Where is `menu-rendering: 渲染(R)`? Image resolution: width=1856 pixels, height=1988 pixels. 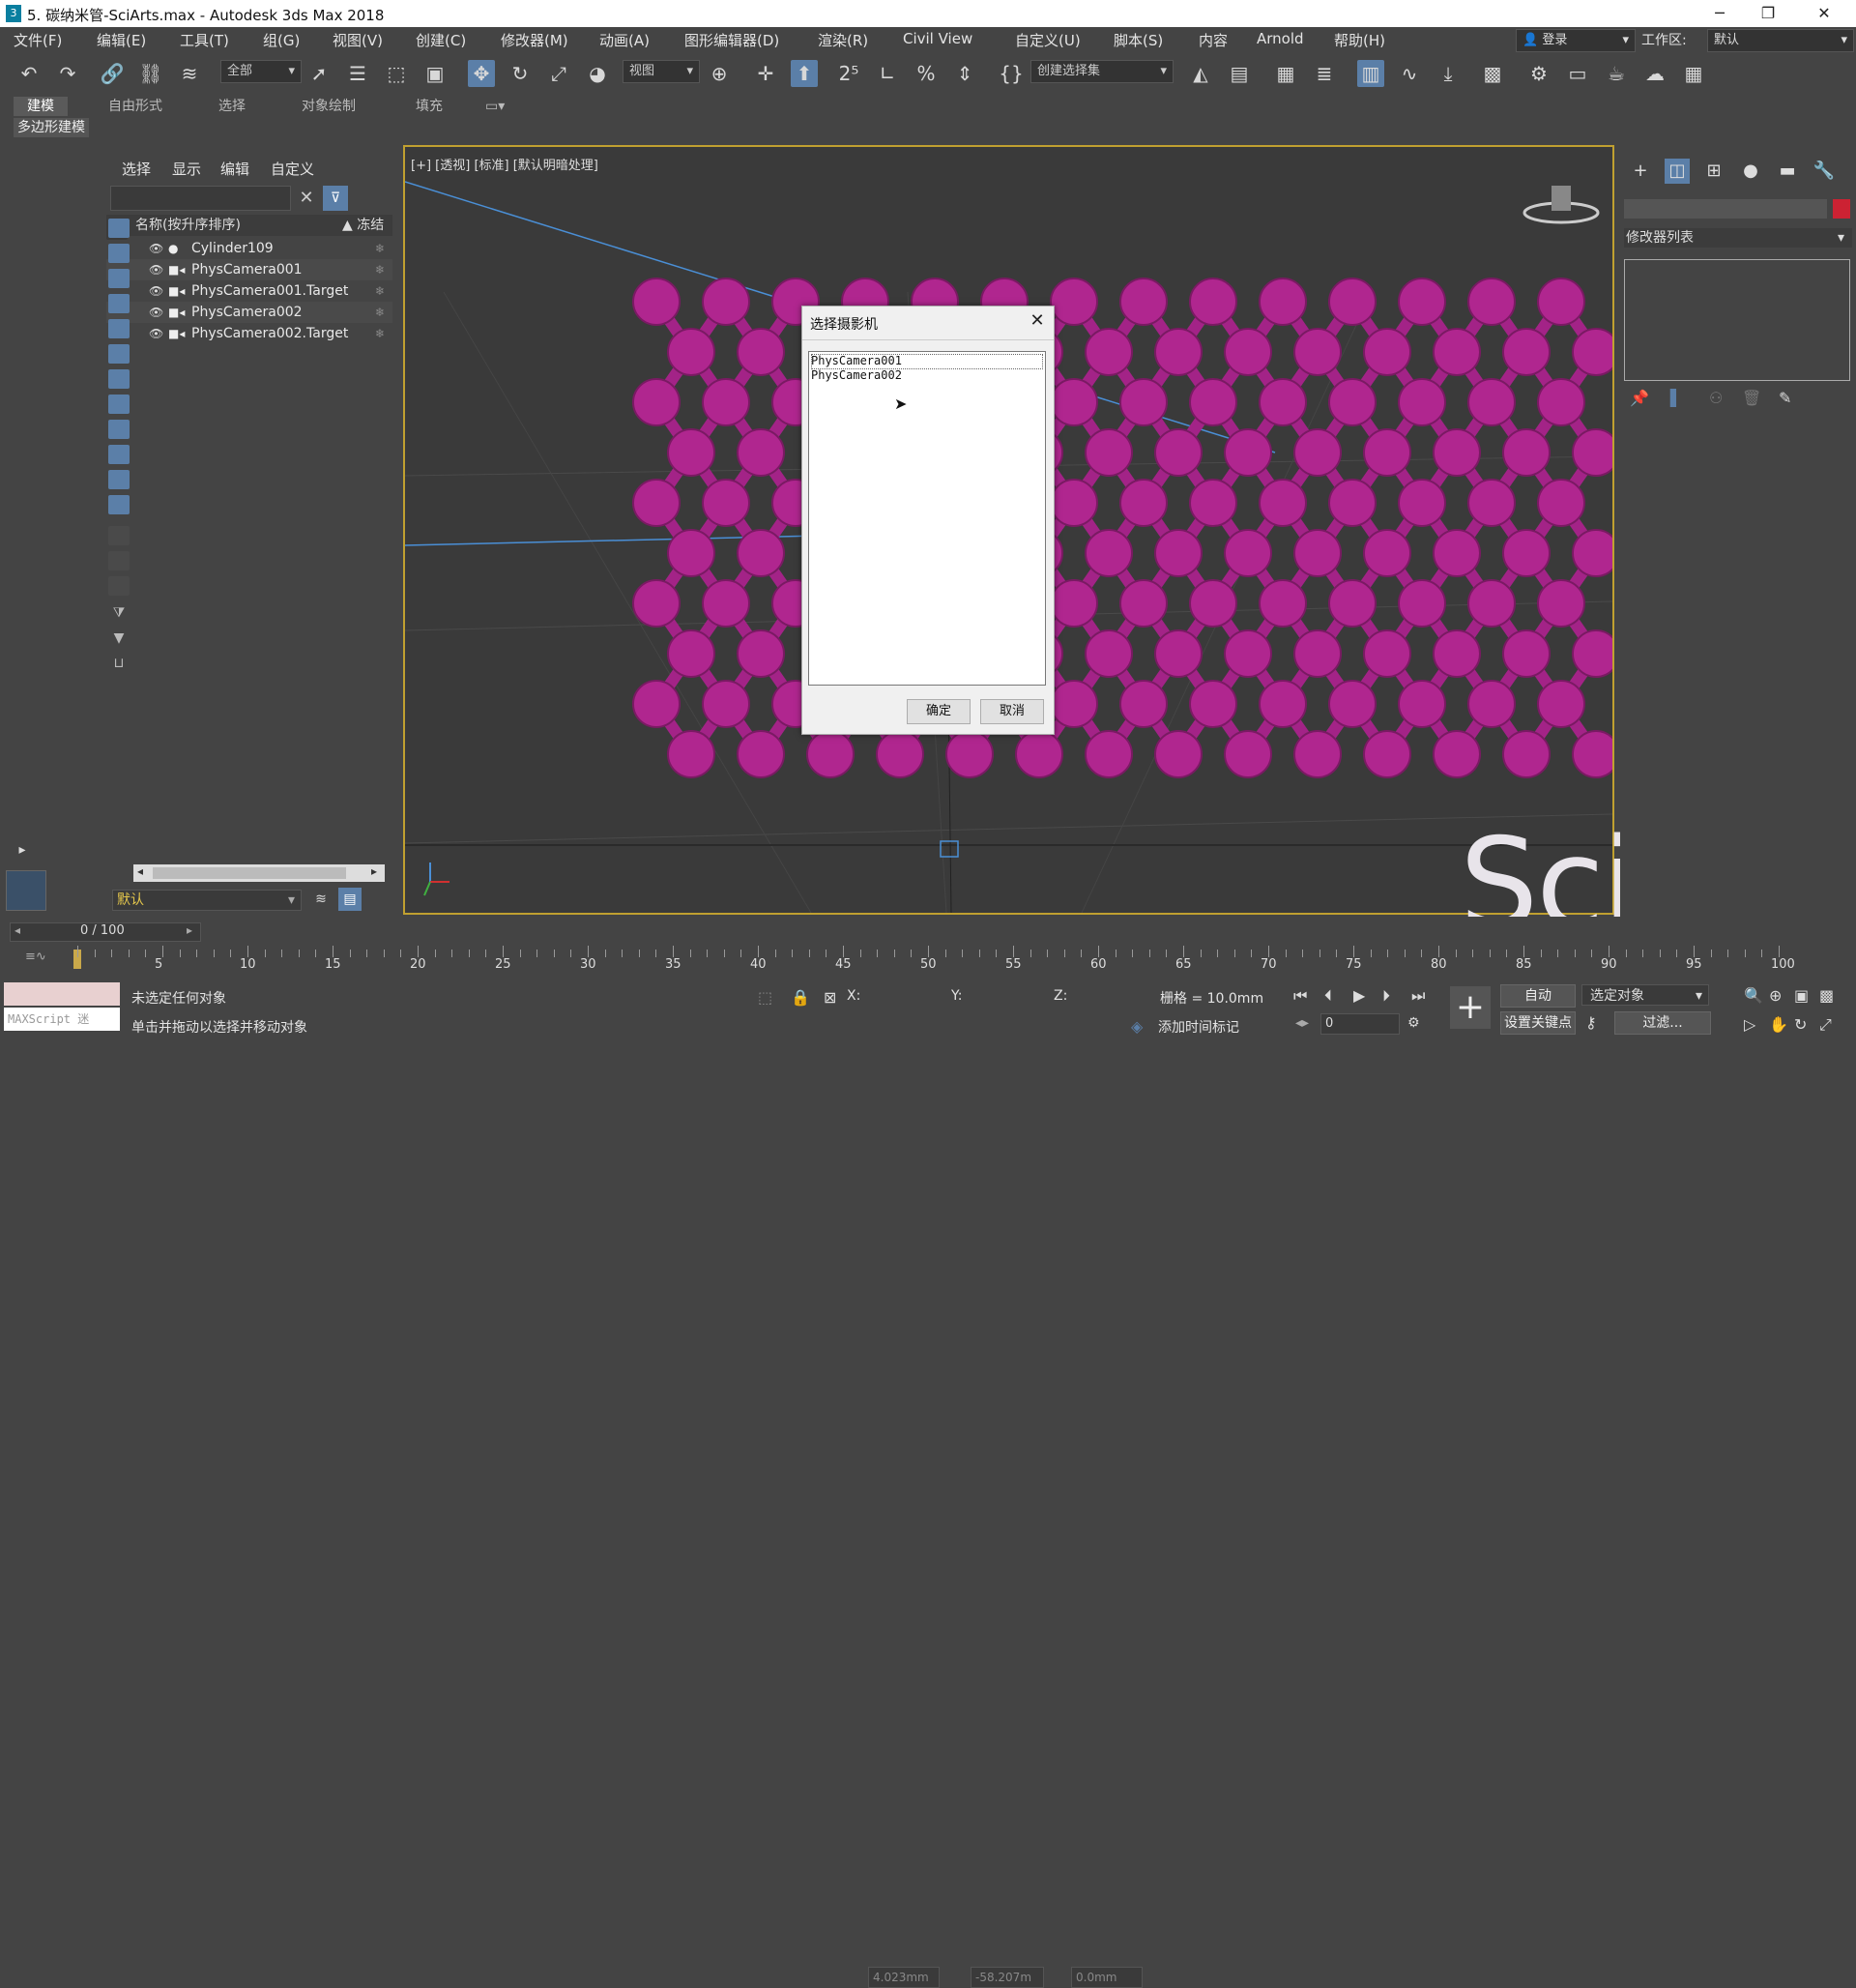
menu-rendering: 渲染(R) is located at coordinates (843, 40).